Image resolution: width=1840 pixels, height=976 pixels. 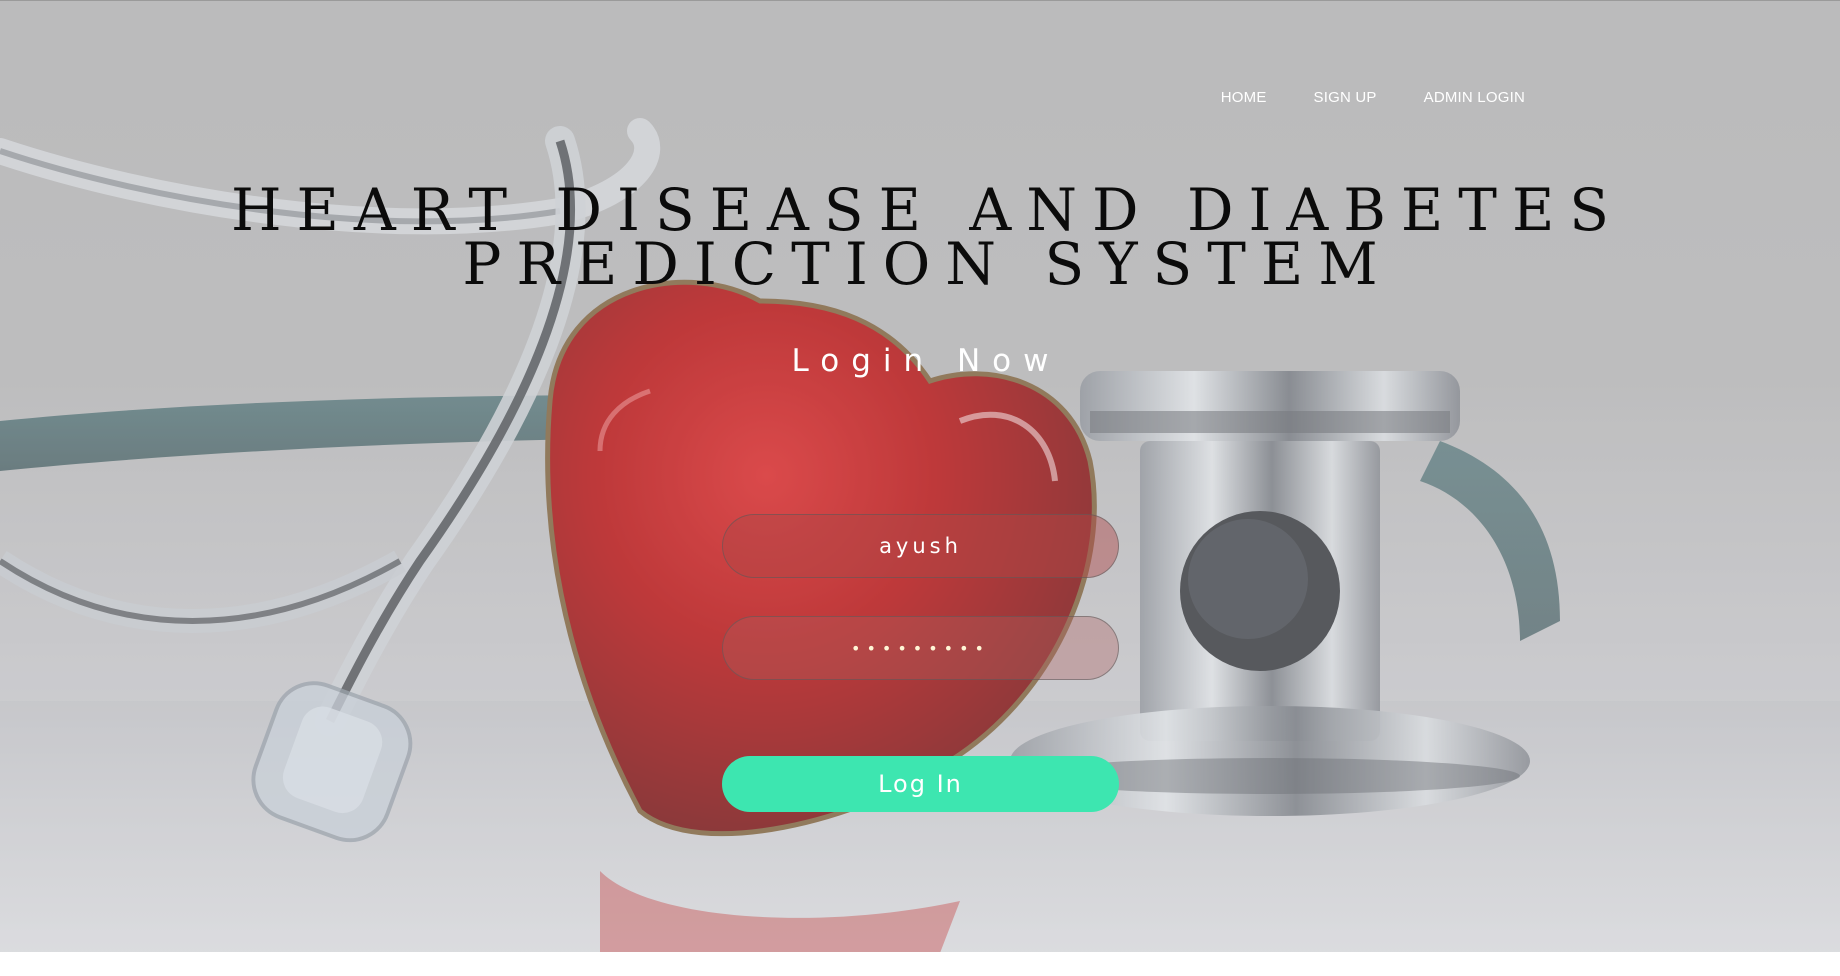 I want to click on username-input, so click(x=920, y=546).